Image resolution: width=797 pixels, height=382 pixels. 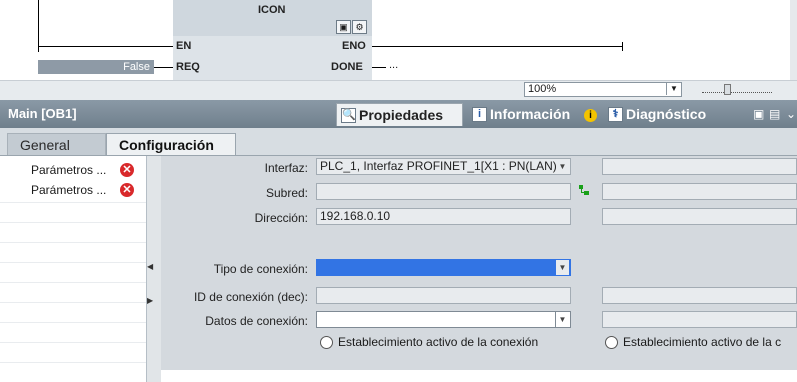 What do you see at coordinates (699, 166) in the screenshot?
I see `interfaz-partner-field` at bounding box center [699, 166].